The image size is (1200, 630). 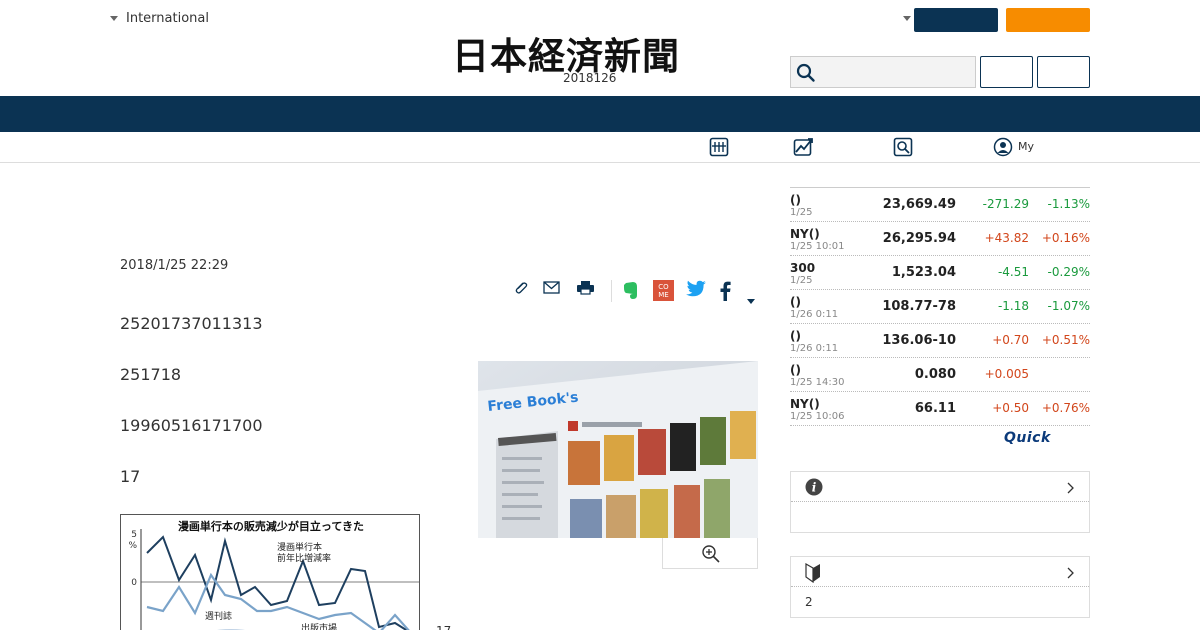 I want to click on come-icon: CO ME, so click(x=663, y=292).